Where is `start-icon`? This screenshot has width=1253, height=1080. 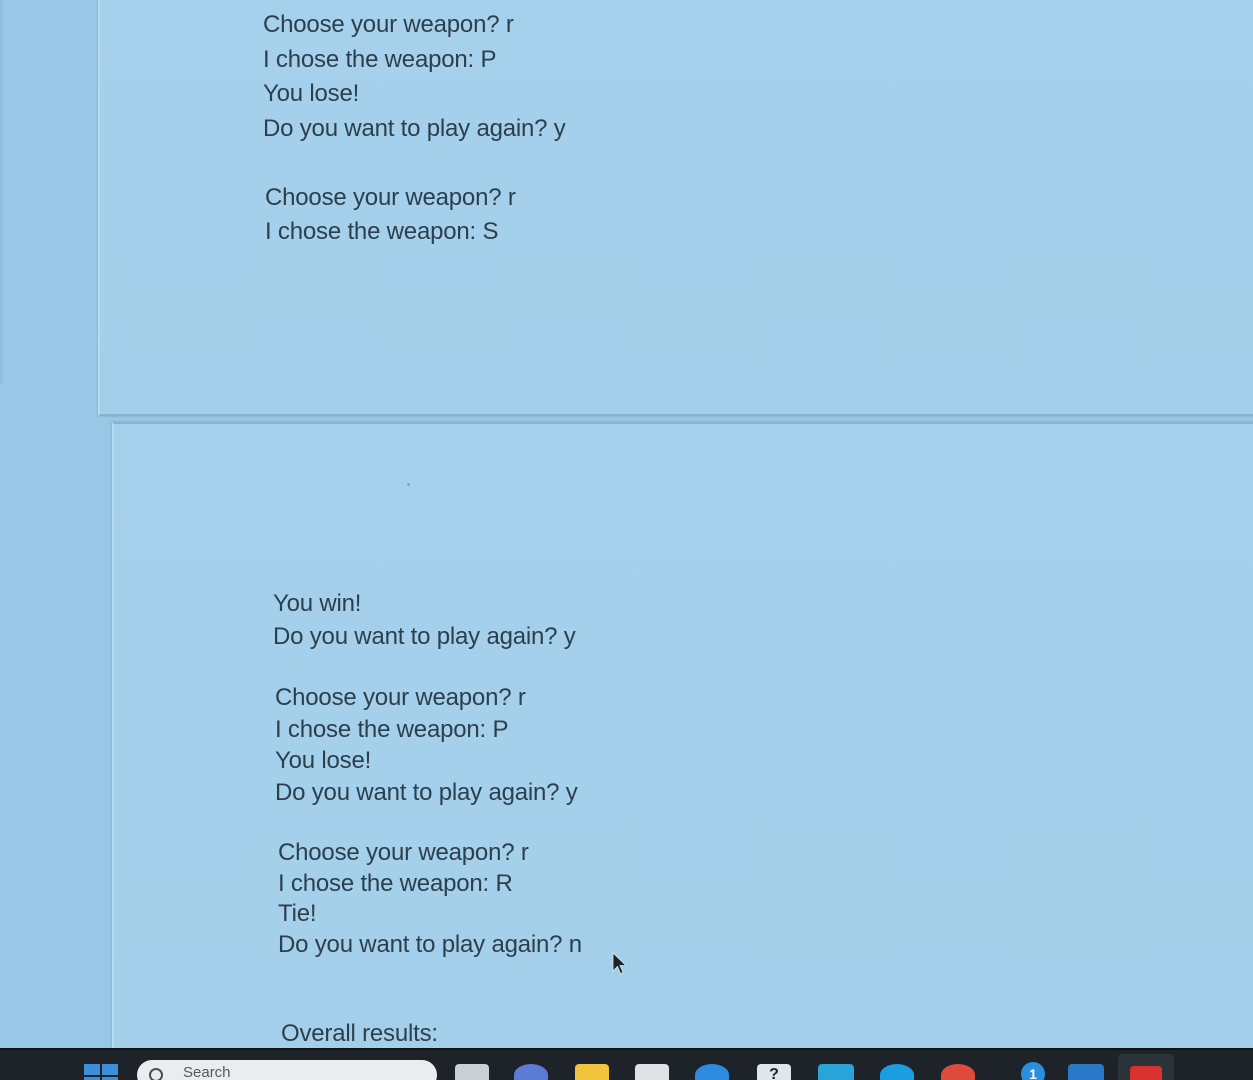
start-icon is located at coordinates (101, 1072).